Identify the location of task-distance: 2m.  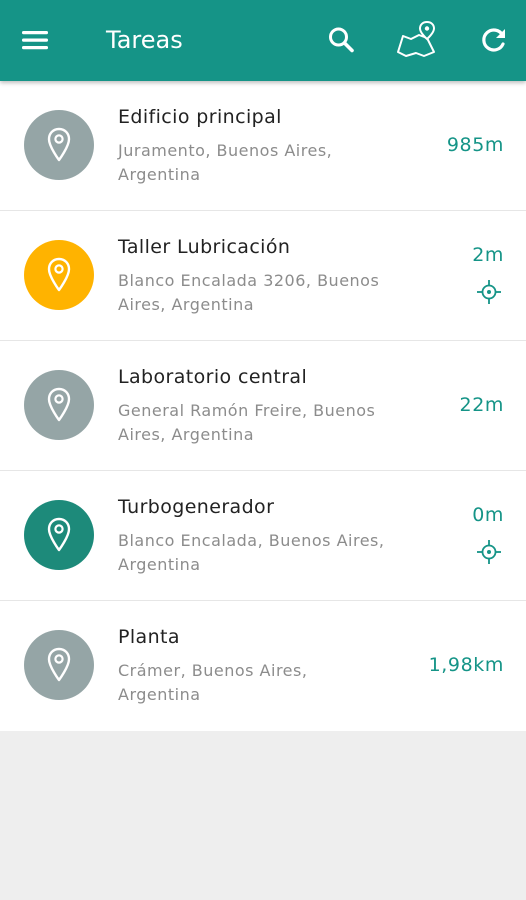
(488, 255).